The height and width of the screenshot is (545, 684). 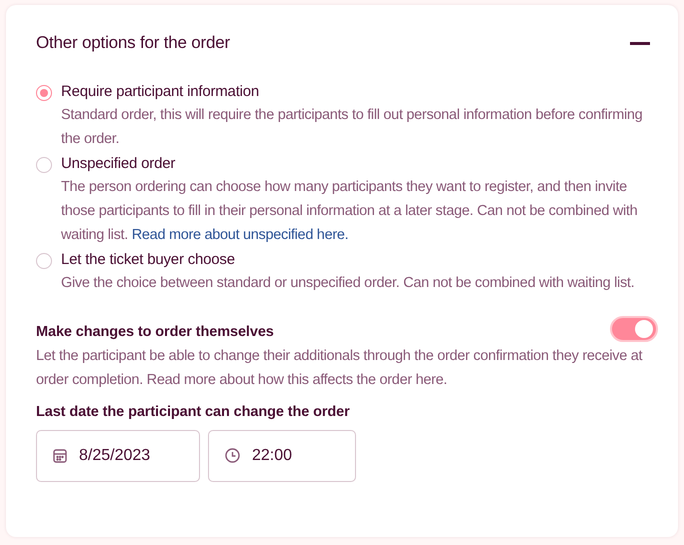 I want to click on clock-icon, so click(x=232, y=455).